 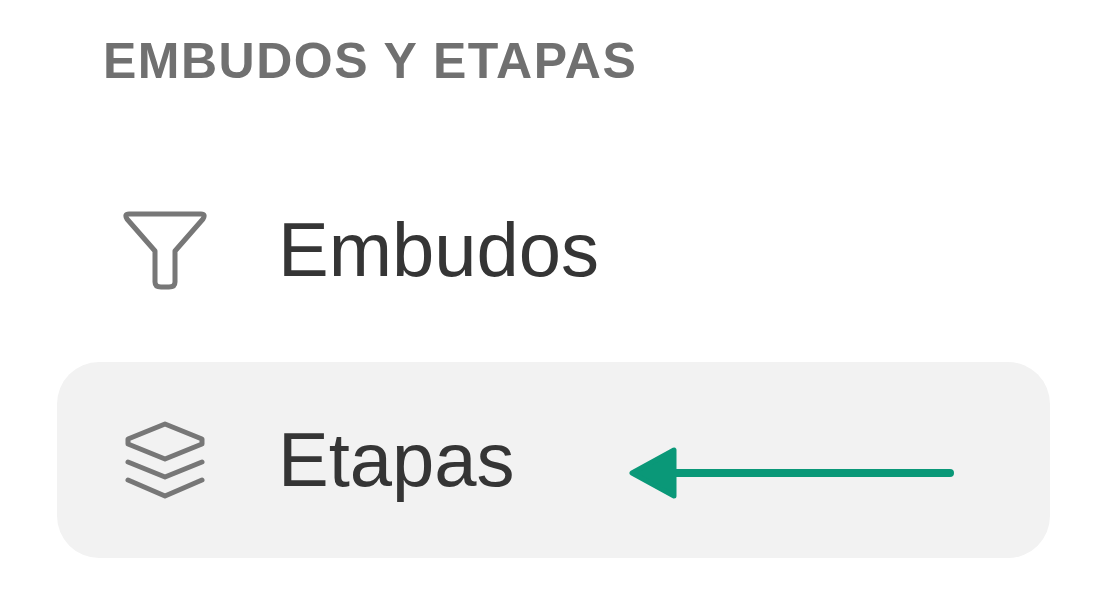 What do you see at coordinates (165, 250) in the screenshot?
I see `funnel-icon` at bounding box center [165, 250].